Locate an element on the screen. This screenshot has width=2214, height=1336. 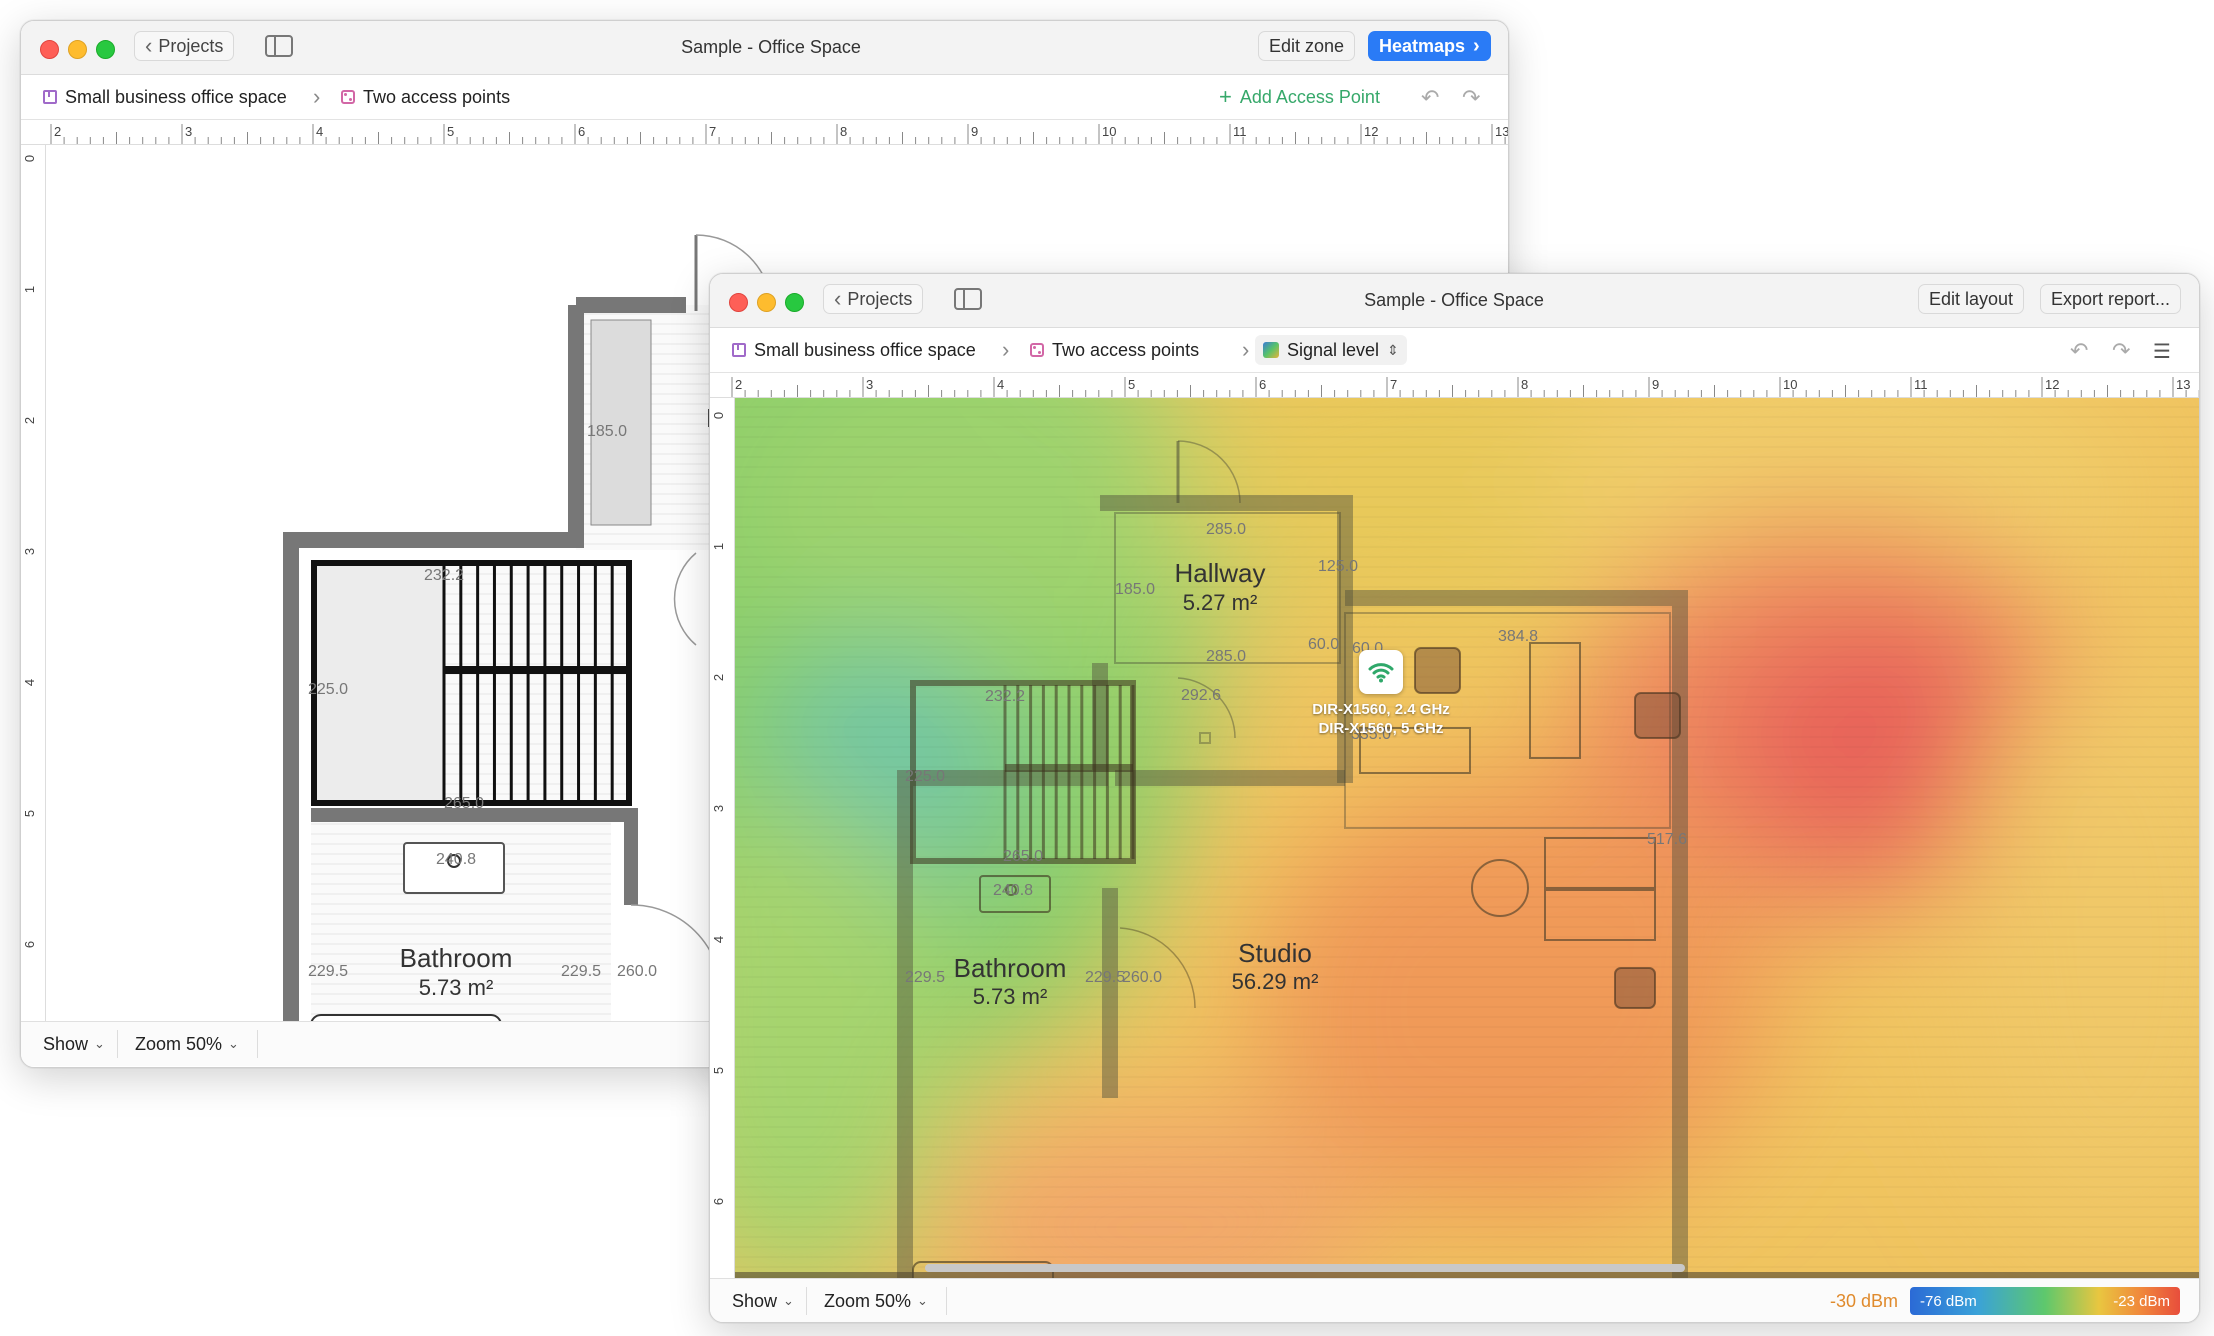
zoom-label: Zoom 50% is located at coordinates (179, 1043).